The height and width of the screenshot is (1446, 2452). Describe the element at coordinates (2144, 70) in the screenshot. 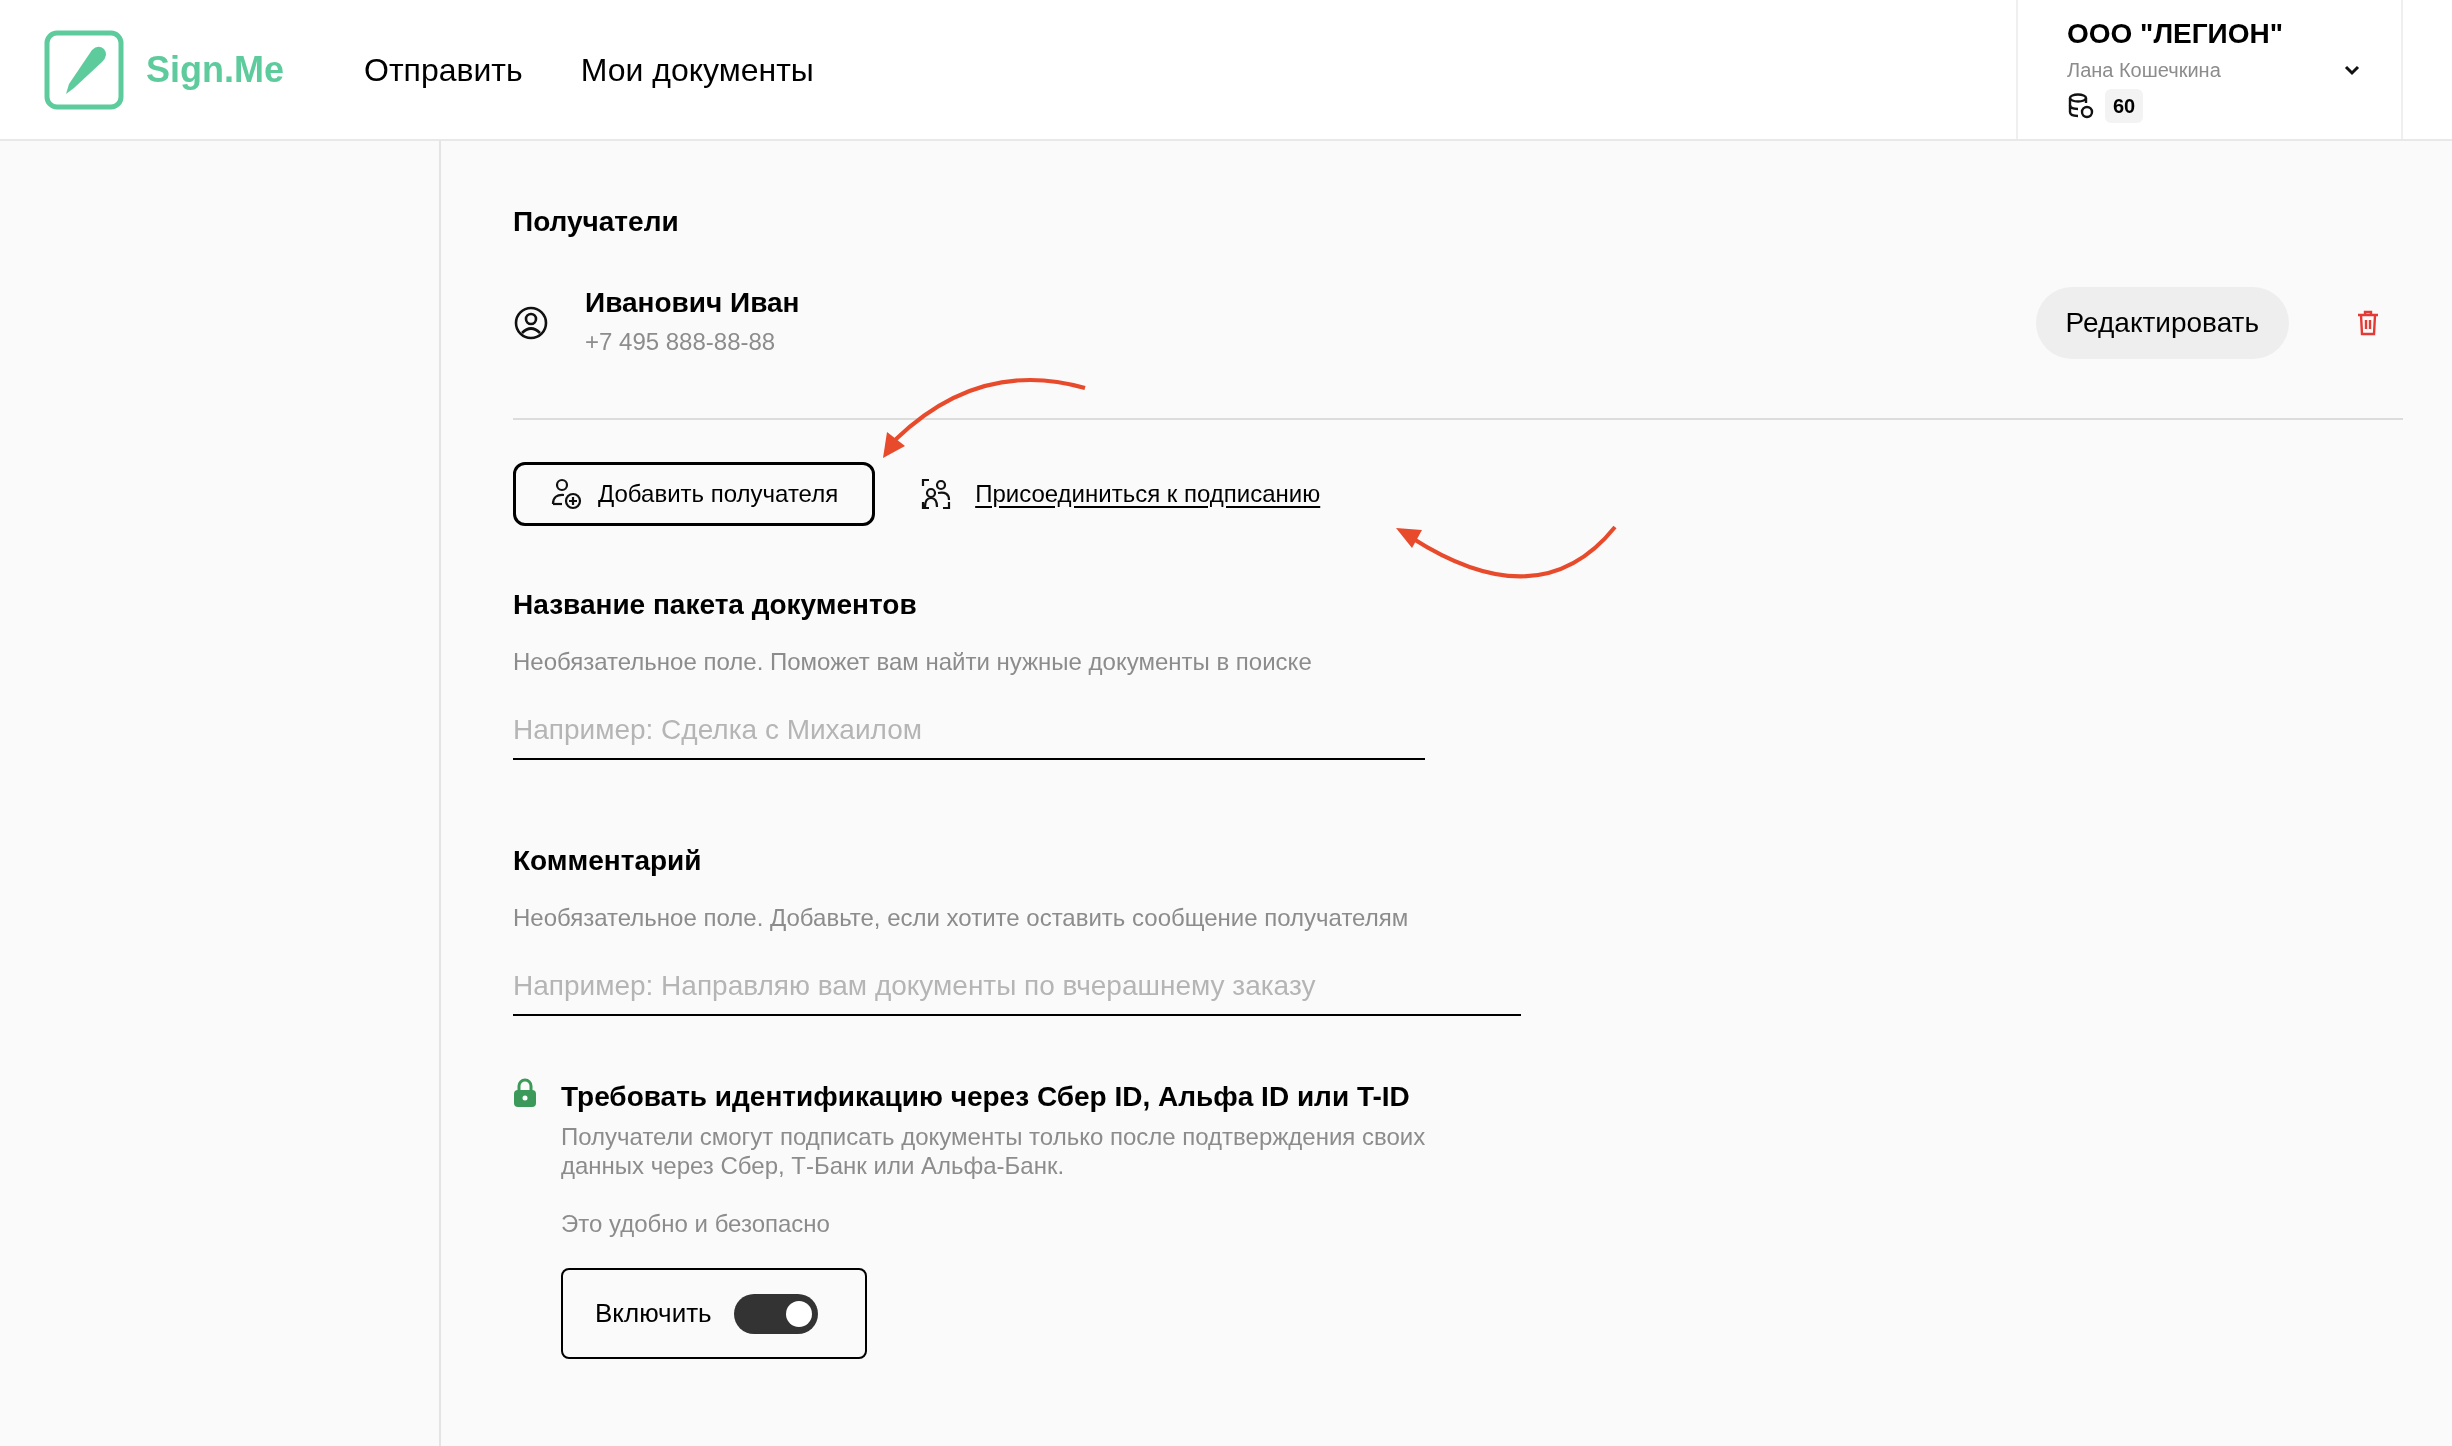

I see `user-name: Лана Кошечкина` at that location.